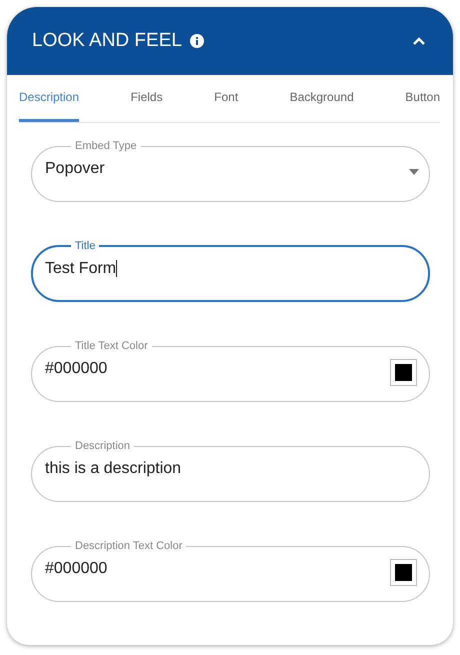  Describe the element at coordinates (230, 371) in the screenshot. I see `input-field: Title Text Color #000000` at that location.